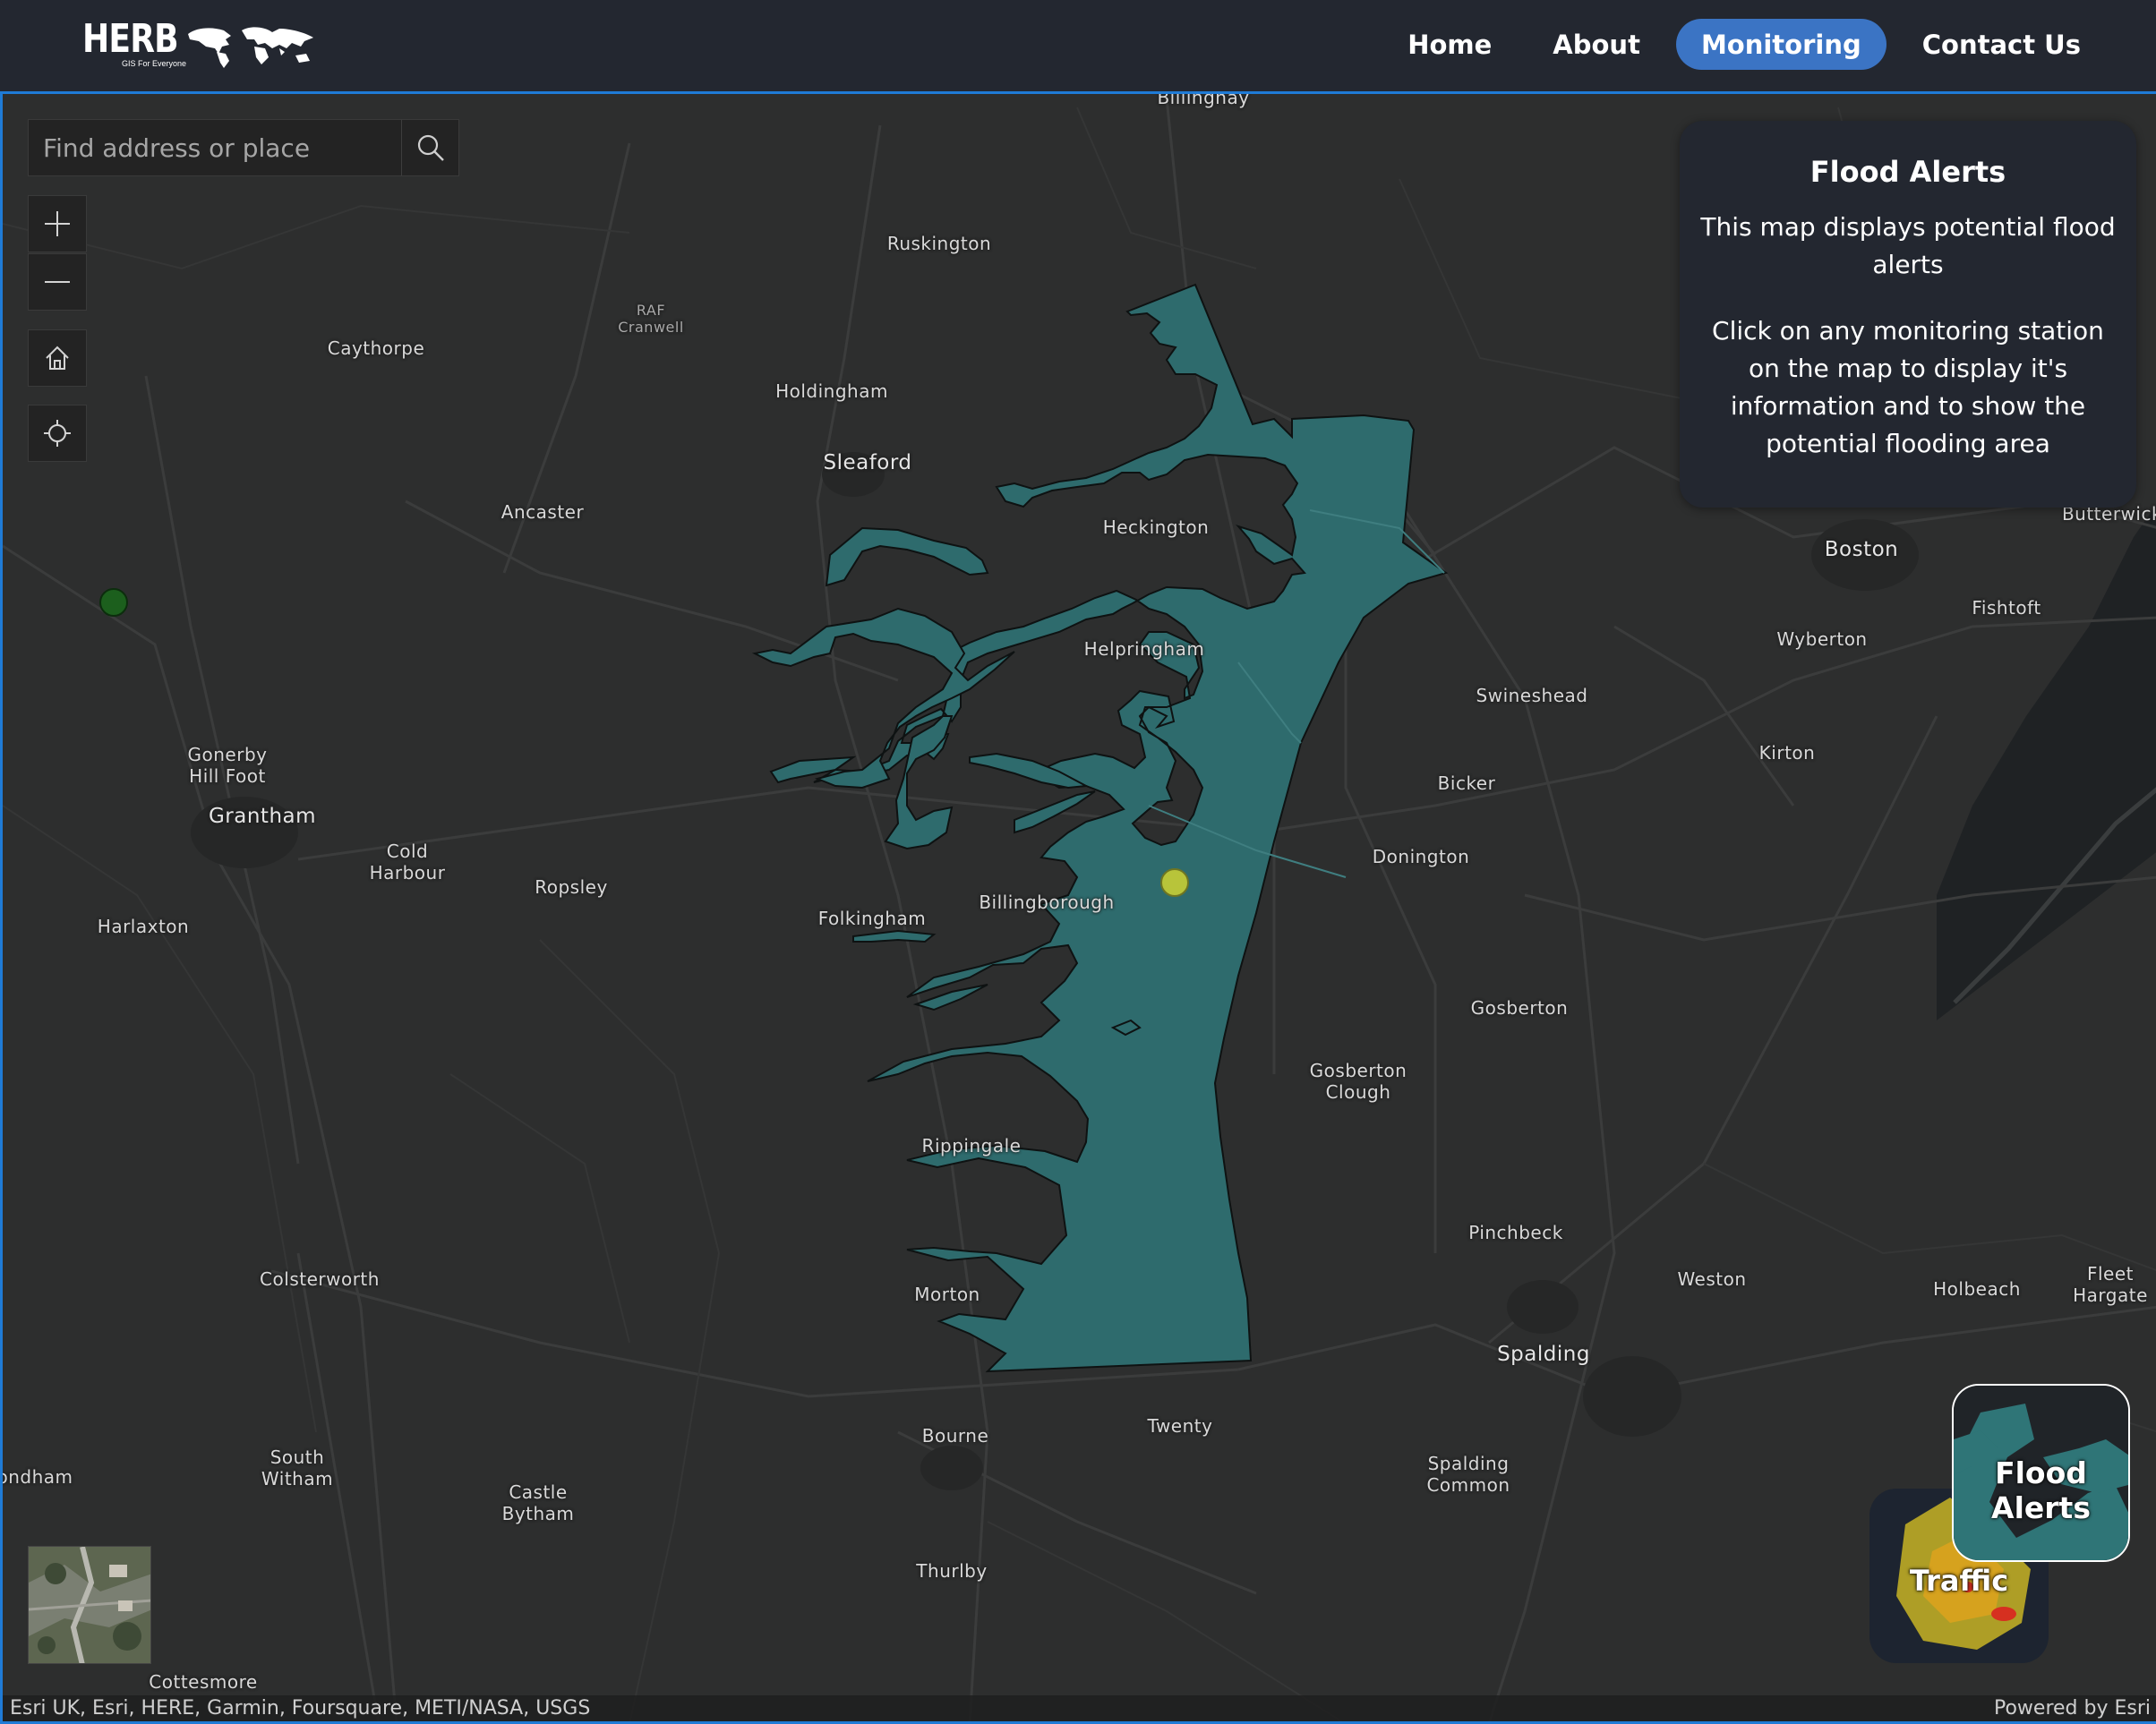 Image resolution: width=2156 pixels, height=1724 pixels. Describe the element at coordinates (1466, 783) in the screenshot. I see `place-label: Bicker` at that location.